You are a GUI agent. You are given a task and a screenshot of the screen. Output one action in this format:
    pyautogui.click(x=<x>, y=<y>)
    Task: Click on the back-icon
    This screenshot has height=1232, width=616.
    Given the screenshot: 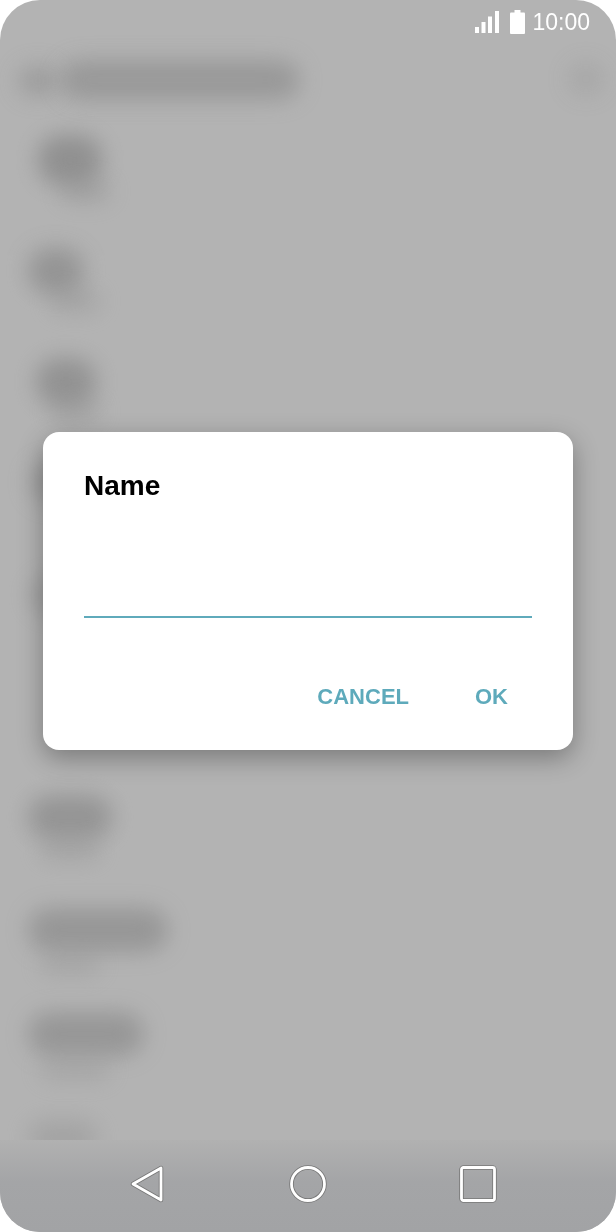 What is the action you would take?
    pyautogui.click(x=147, y=1184)
    